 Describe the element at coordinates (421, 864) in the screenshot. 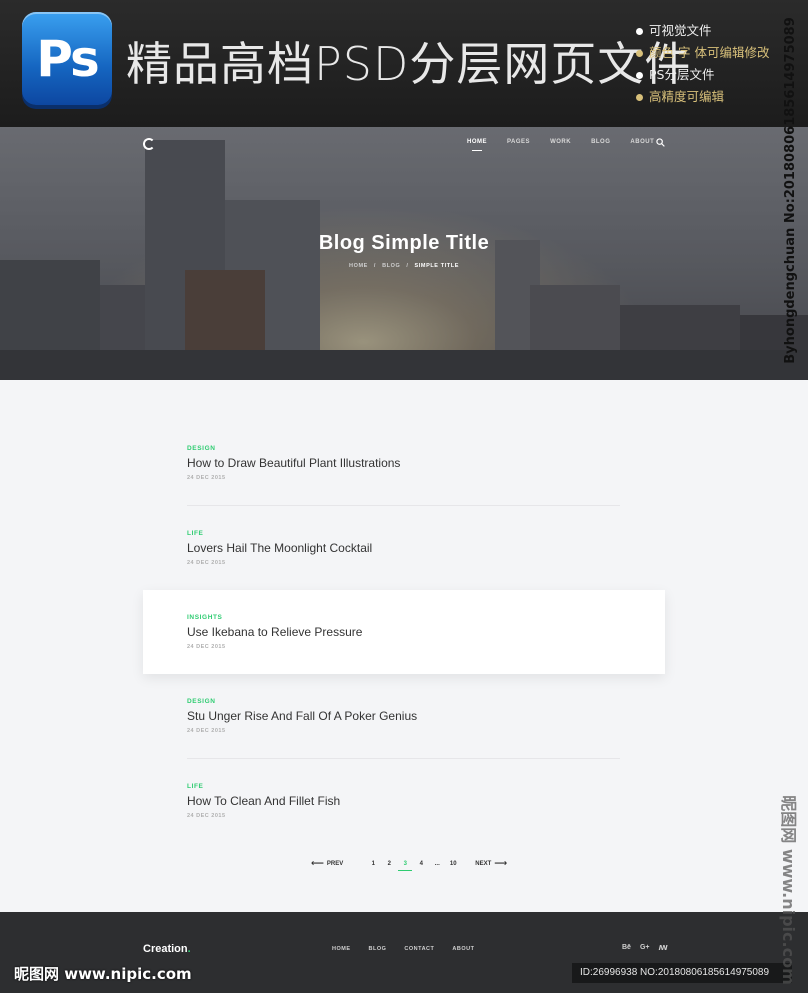

I see `page-link: 4` at that location.